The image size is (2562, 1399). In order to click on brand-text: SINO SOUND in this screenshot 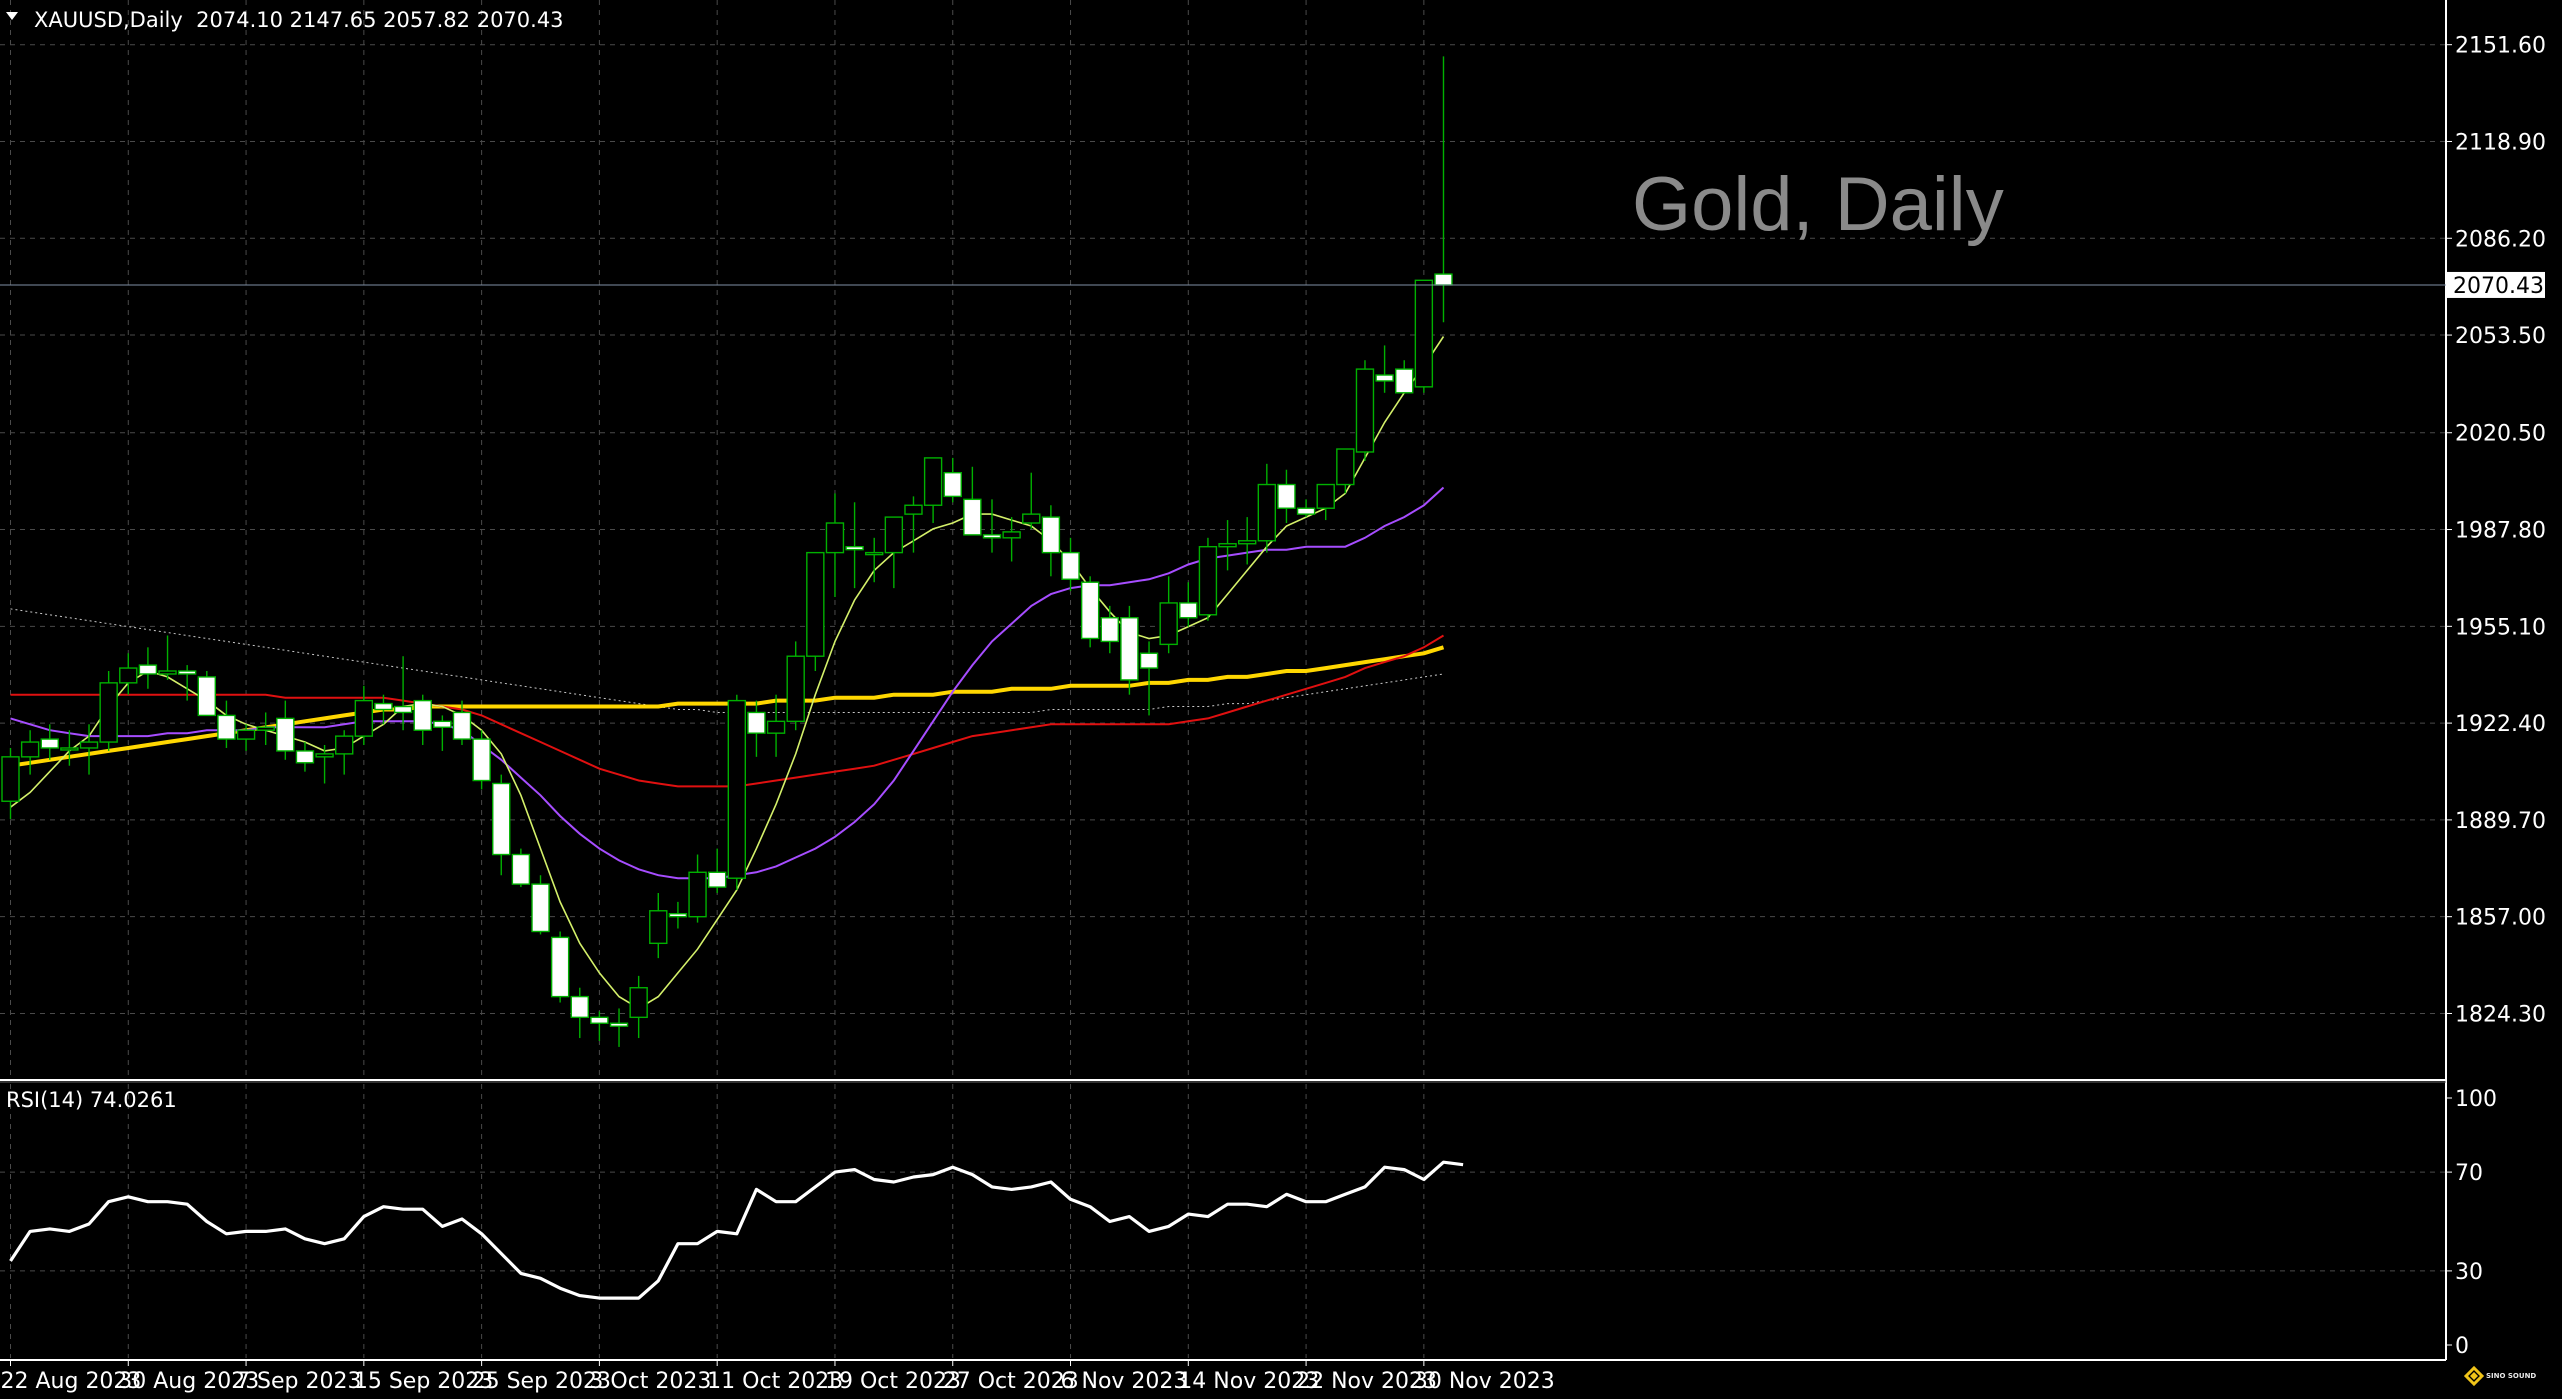, I will do `click(2511, 1376)`.